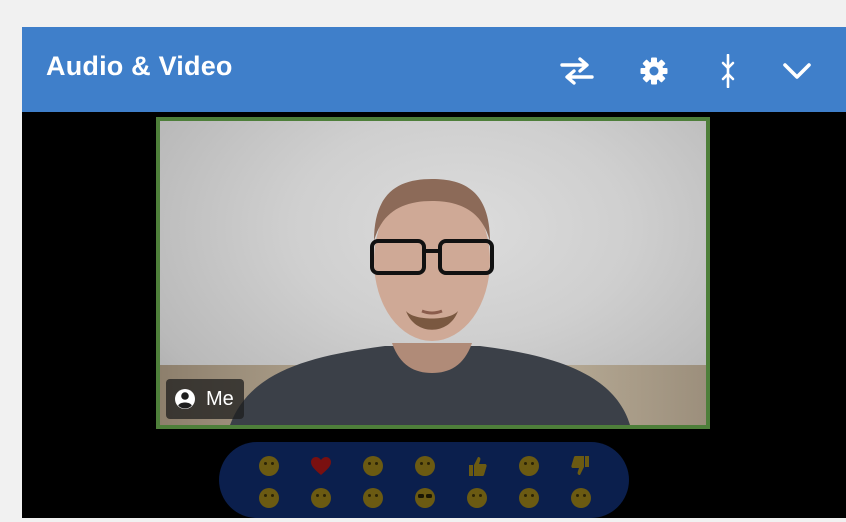 Image resolution: width=846 pixels, height=522 pixels. I want to click on sad-reaction, so click(529, 466).